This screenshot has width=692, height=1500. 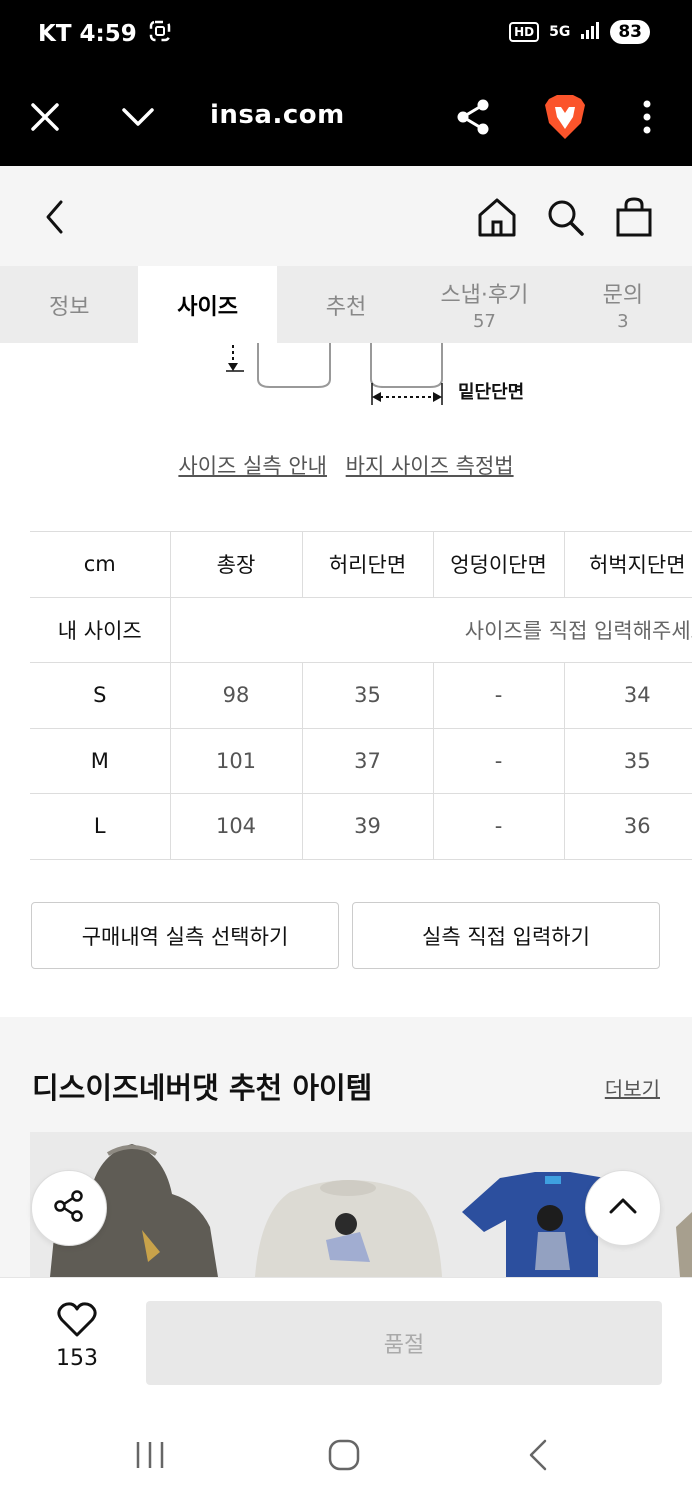 I want to click on url-text: insa.com, so click(x=277, y=115).